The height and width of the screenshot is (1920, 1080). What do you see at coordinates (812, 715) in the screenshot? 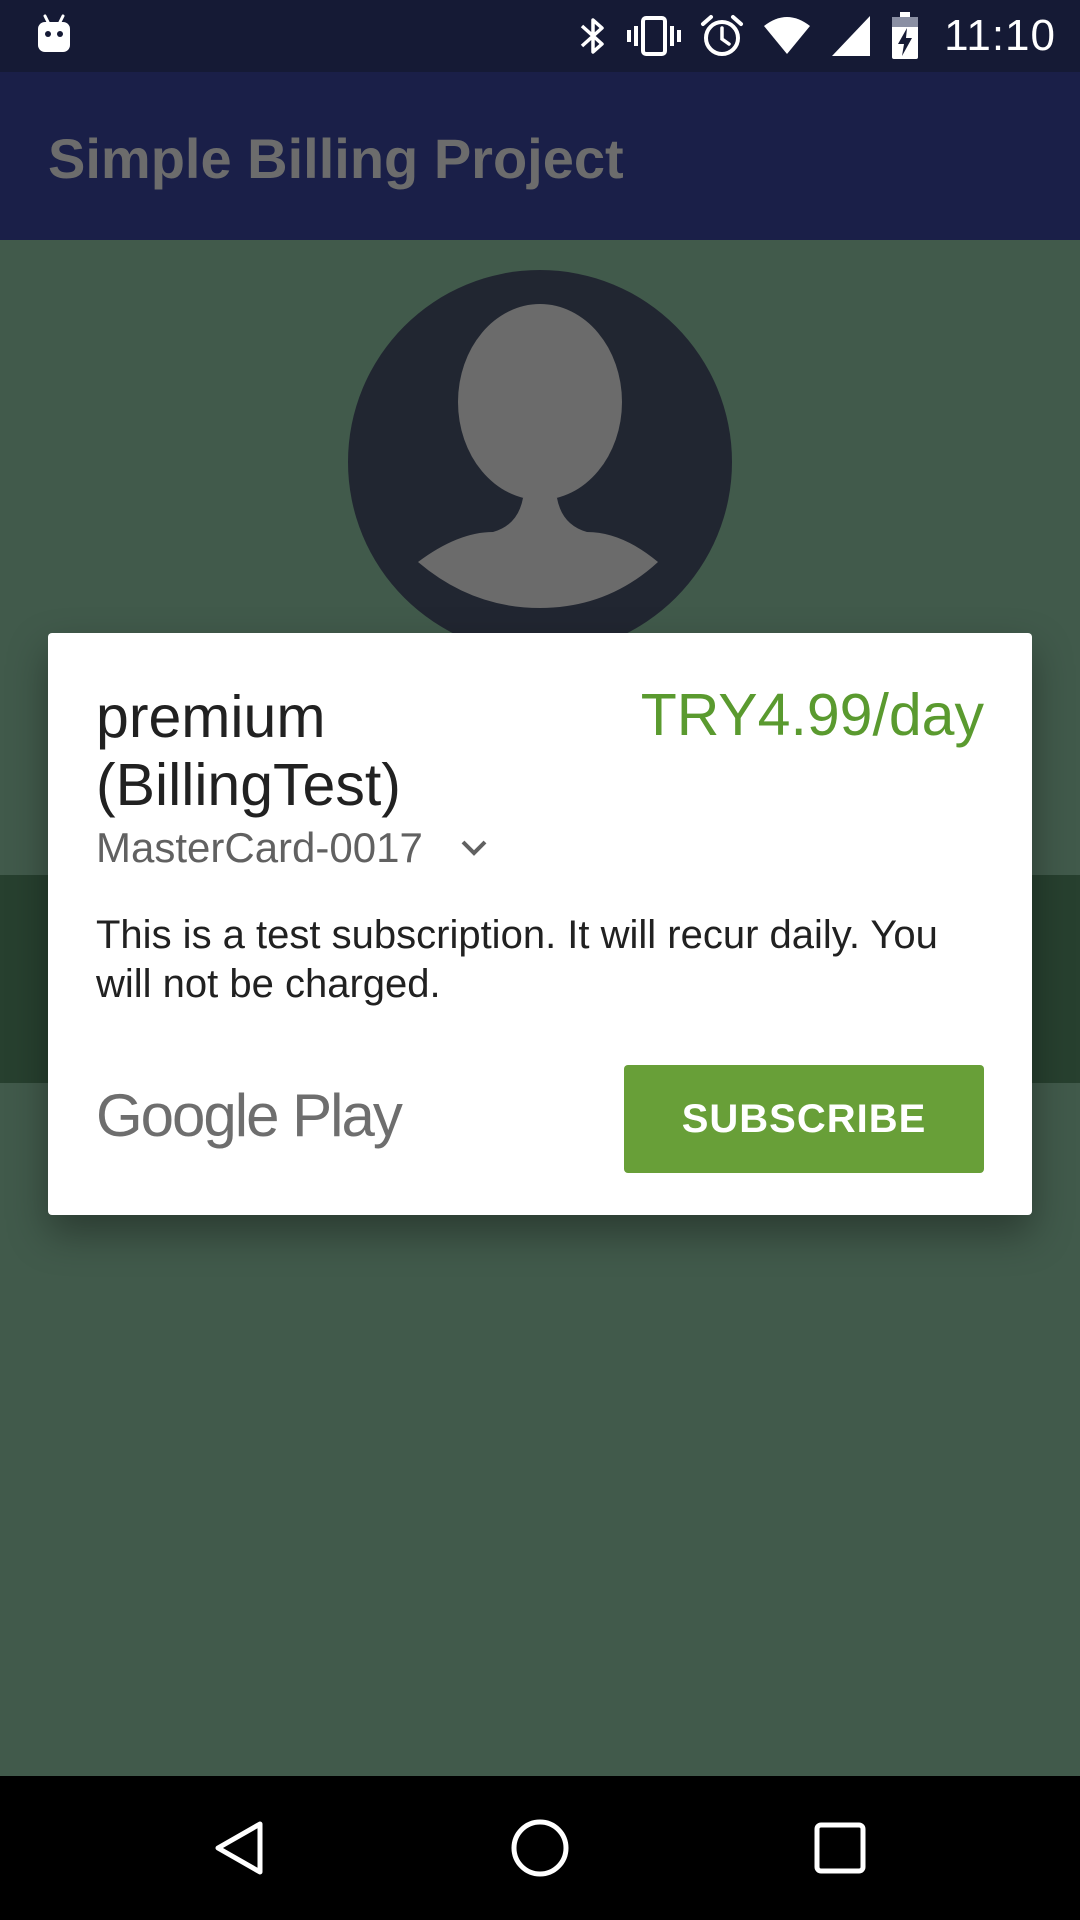
I see `product-price: TRY4.99/day` at bounding box center [812, 715].